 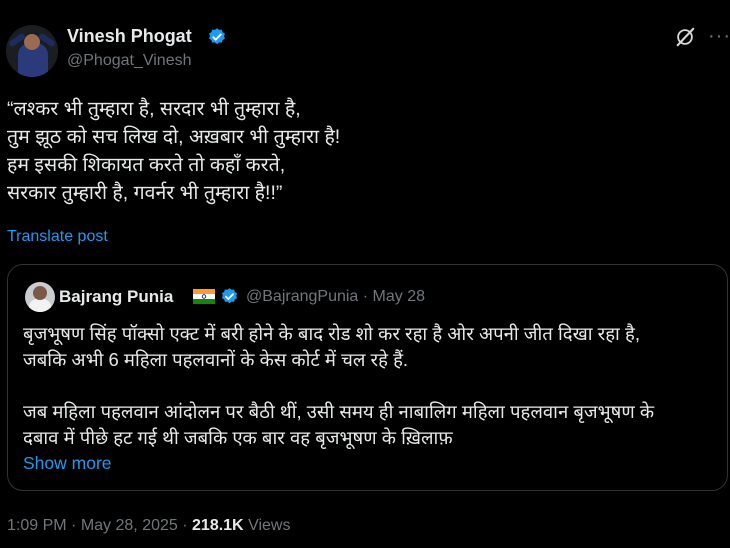 I want to click on translate-post-link: Translate post, so click(x=57, y=237).